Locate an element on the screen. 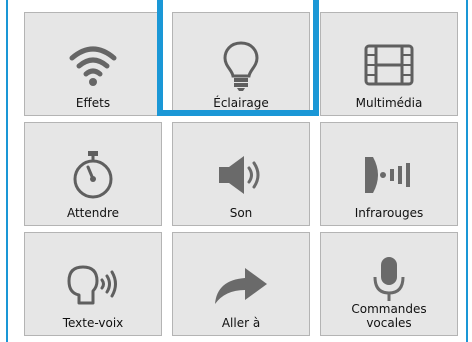 Image resolution: width=472 pixels, height=342 pixels. tile-wait: Attendre is located at coordinates (93, 174).